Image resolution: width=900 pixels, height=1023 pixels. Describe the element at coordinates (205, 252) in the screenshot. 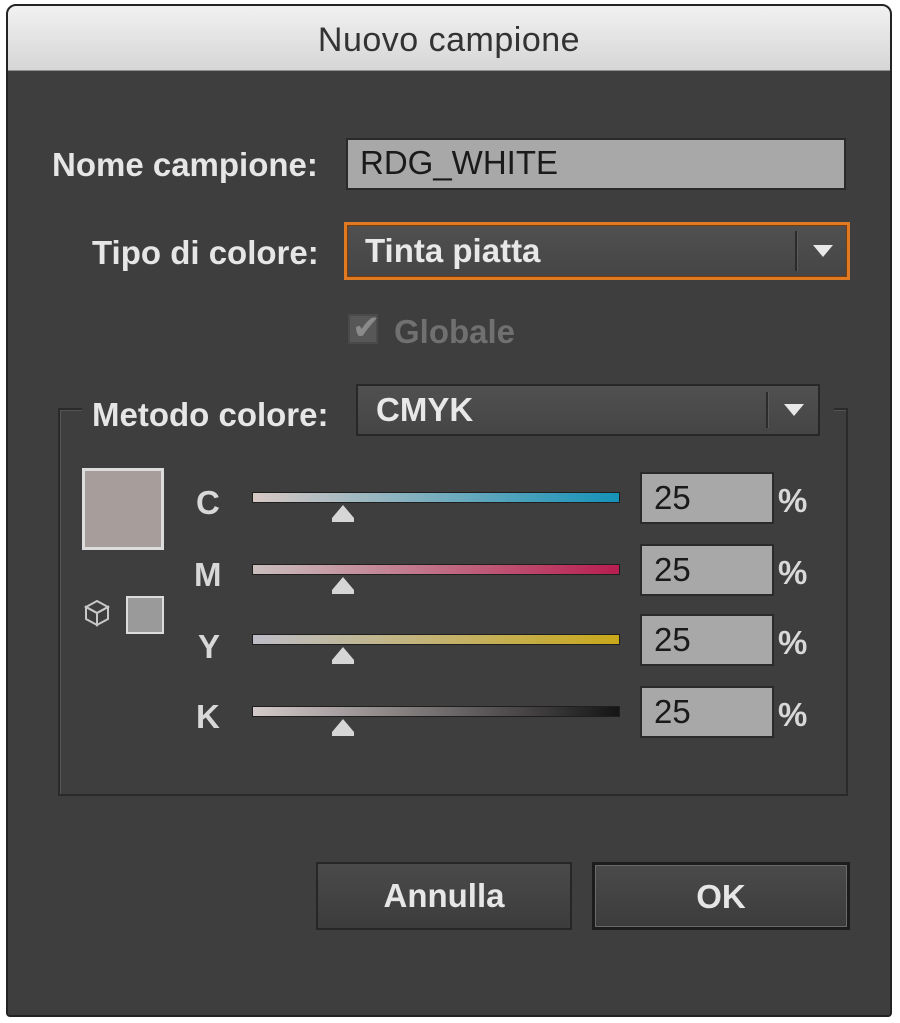

I see `color-type-label: Tipo di colore:` at that location.